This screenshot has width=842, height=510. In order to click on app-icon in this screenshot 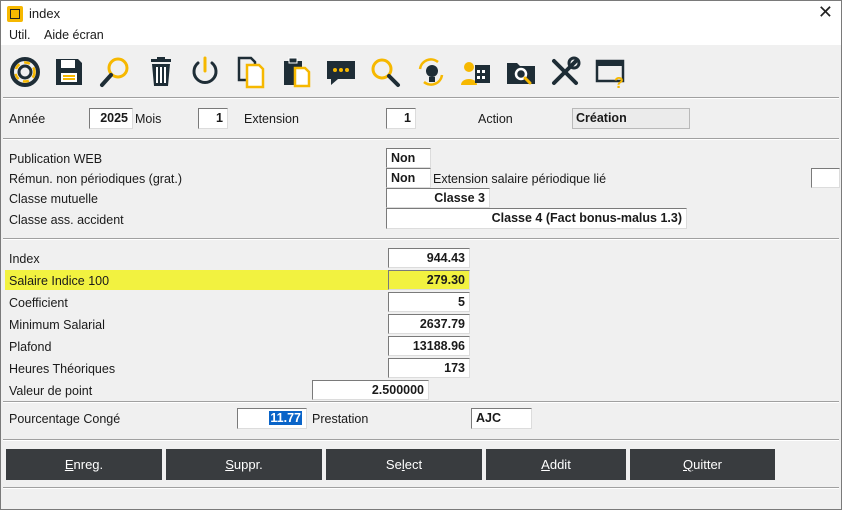, I will do `click(15, 14)`.